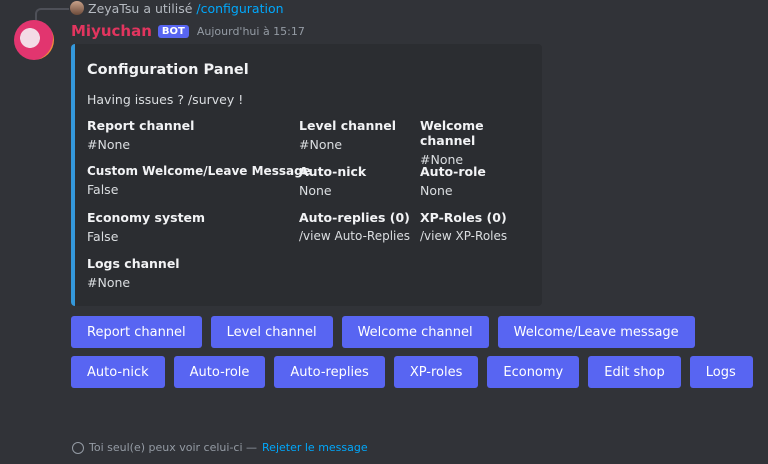 The height and width of the screenshot is (464, 768). What do you see at coordinates (453, 181) in the screenshot?
I see `embed-field: Auto-role None` at bounding box center [453, 181].